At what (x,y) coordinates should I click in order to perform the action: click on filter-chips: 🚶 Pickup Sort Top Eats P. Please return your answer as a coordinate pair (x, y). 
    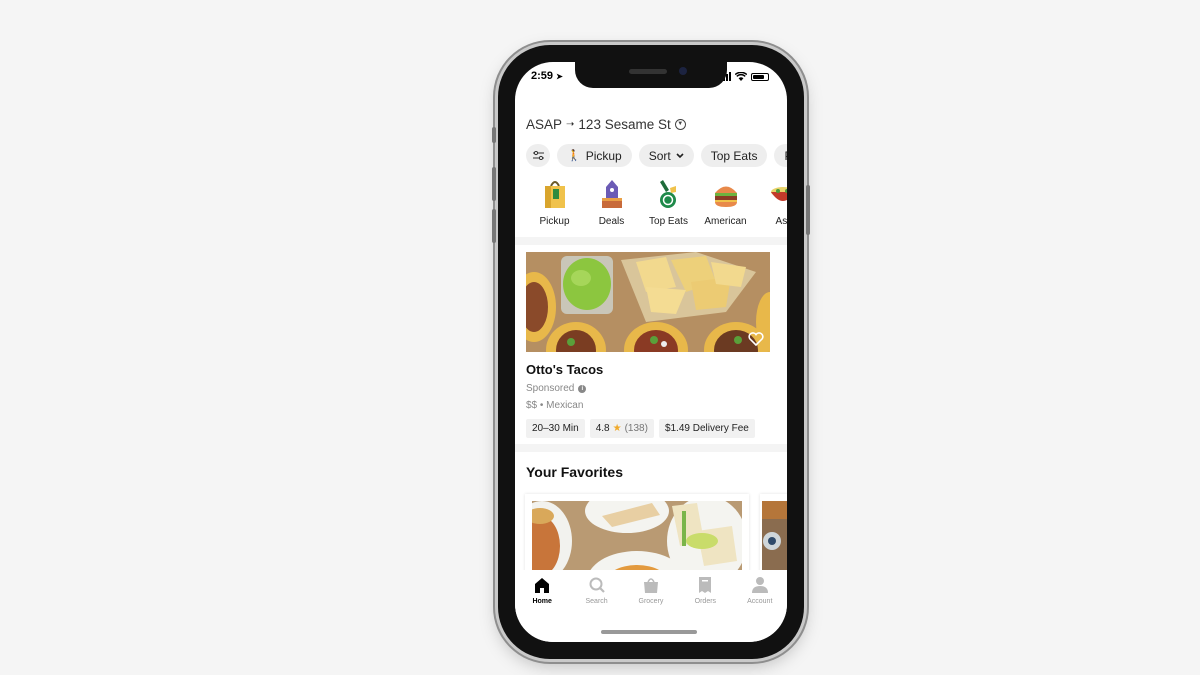
    Looking at the image, I should click on (656, 155).